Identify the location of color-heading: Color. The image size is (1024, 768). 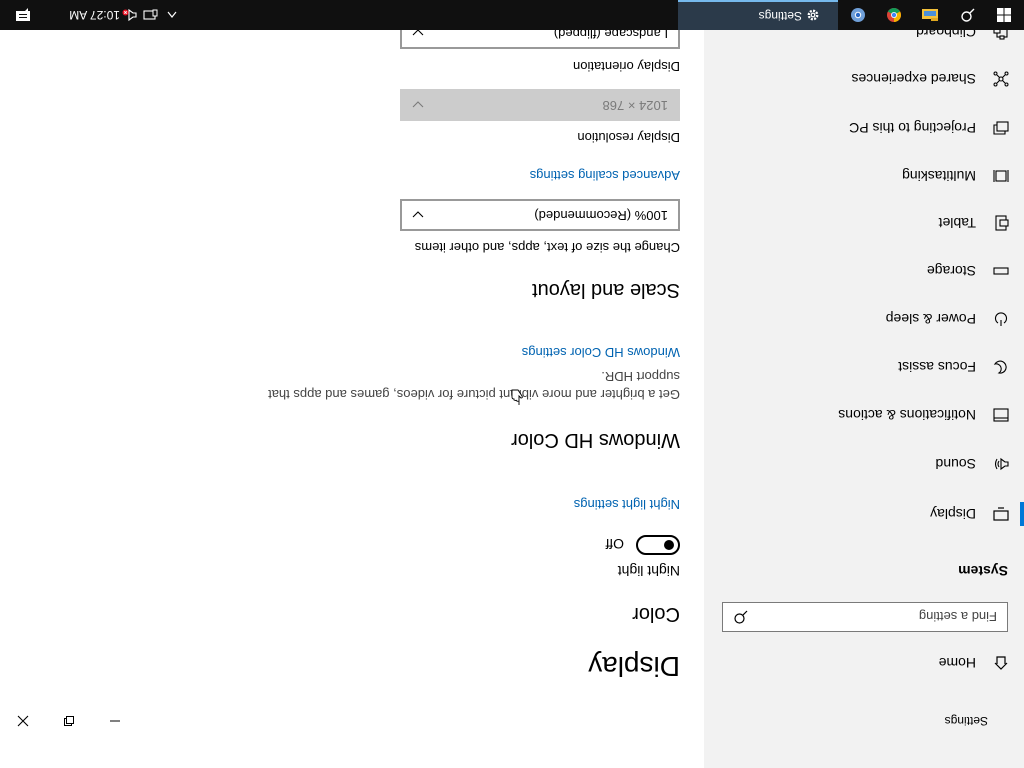
(656, 614).